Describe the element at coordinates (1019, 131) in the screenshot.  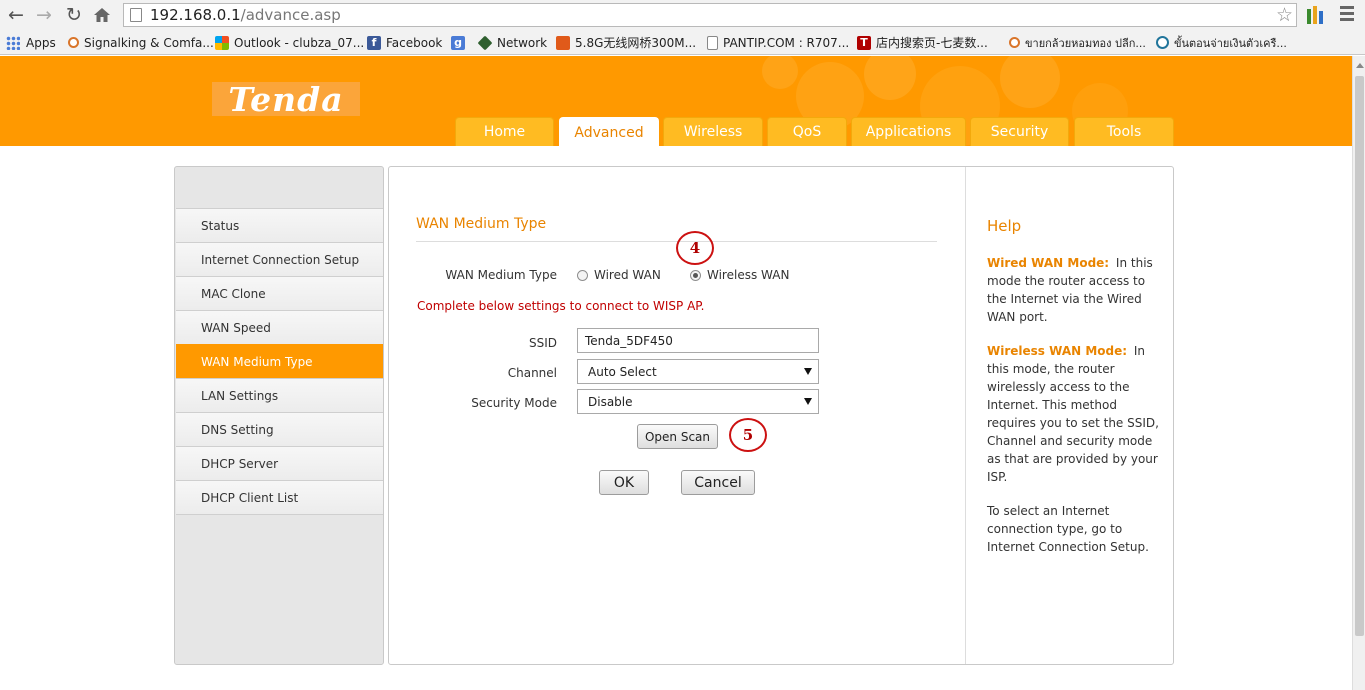
I see `tab-security: Security` at that location.